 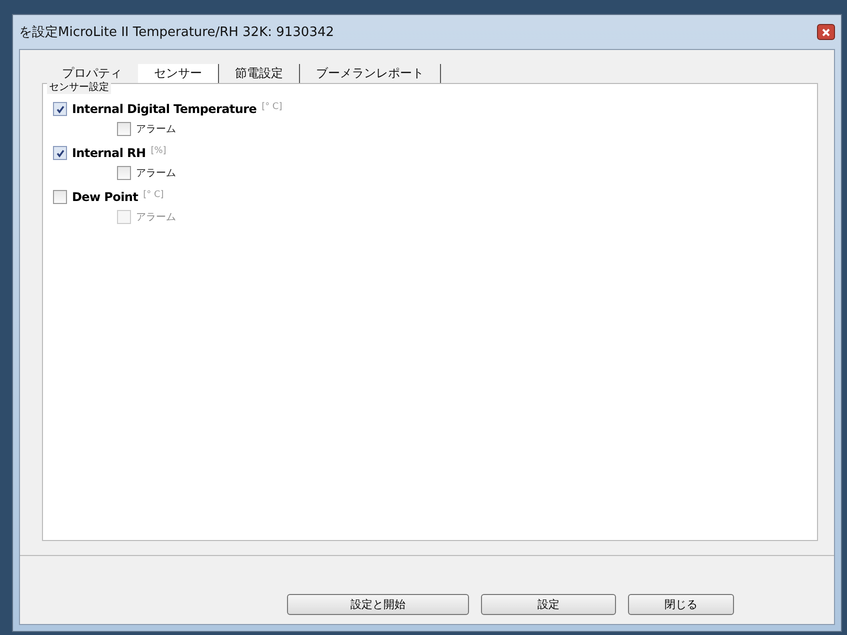 What do you see at coordinates (164, 109) in the screenshot?
I see `sensor-name: Internal Digital Temperature` at bounding box center [164, 109].